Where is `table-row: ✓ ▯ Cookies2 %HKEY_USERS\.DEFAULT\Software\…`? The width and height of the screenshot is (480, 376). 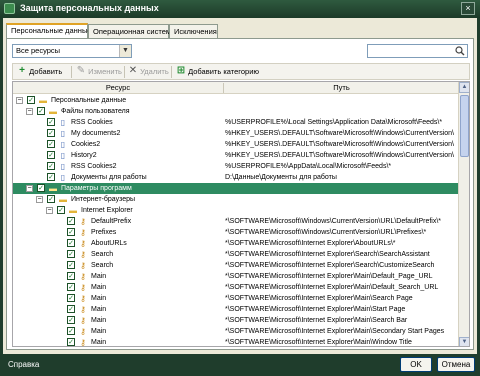
table-row: ✓ ▯ Cookies2 %HKEY_USERS\.DEFAULT\Software\… is located at coordinates (236, 144).